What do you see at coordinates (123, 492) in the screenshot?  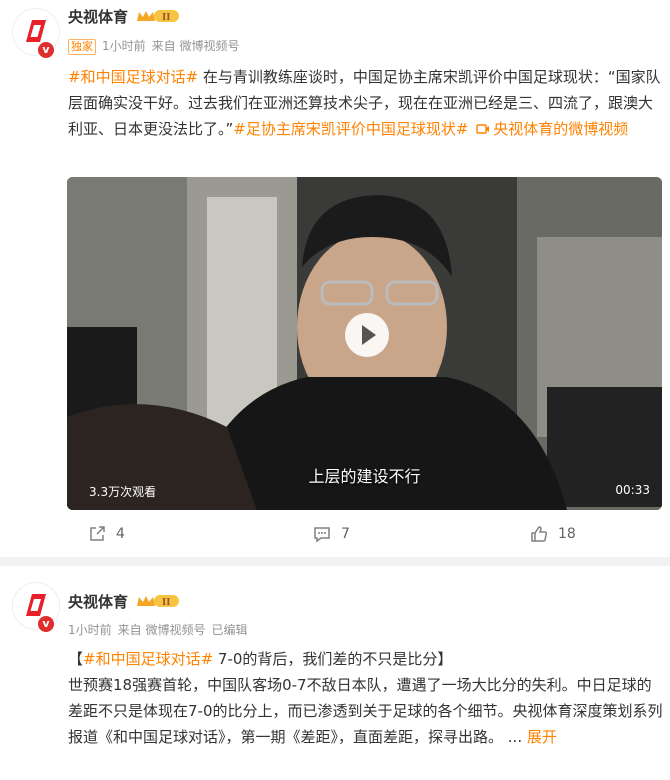 I see `view-count: 3.3万次观看` at bounding box center [123, 492].